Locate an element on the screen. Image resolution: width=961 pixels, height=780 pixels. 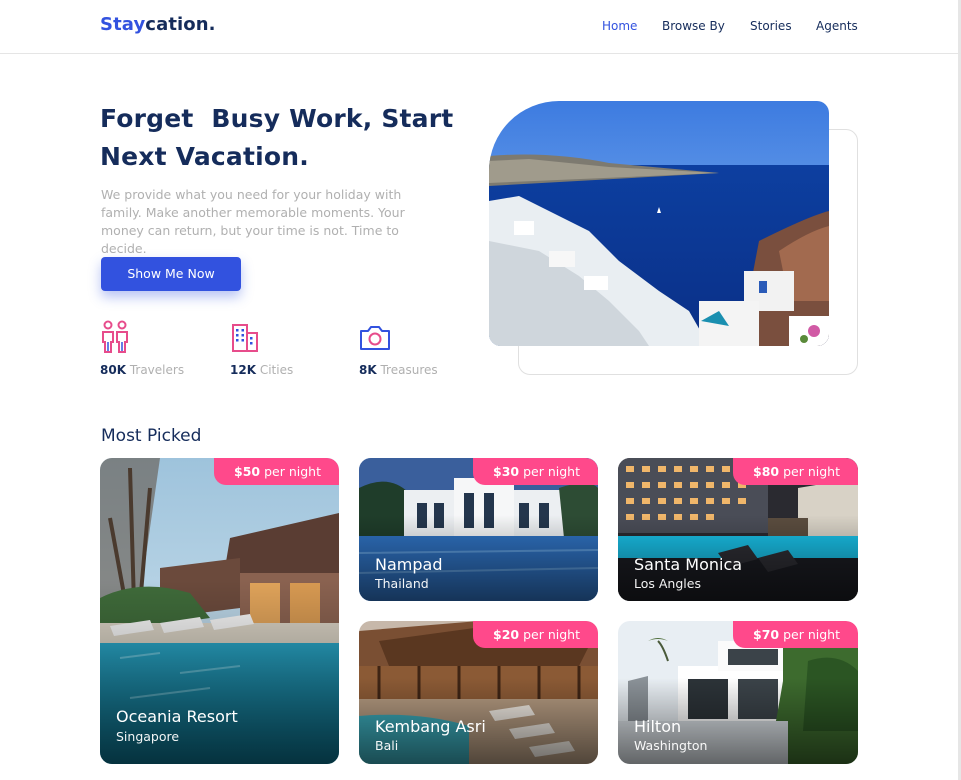
property-name: Nampad is located at coordinates (409, 564).